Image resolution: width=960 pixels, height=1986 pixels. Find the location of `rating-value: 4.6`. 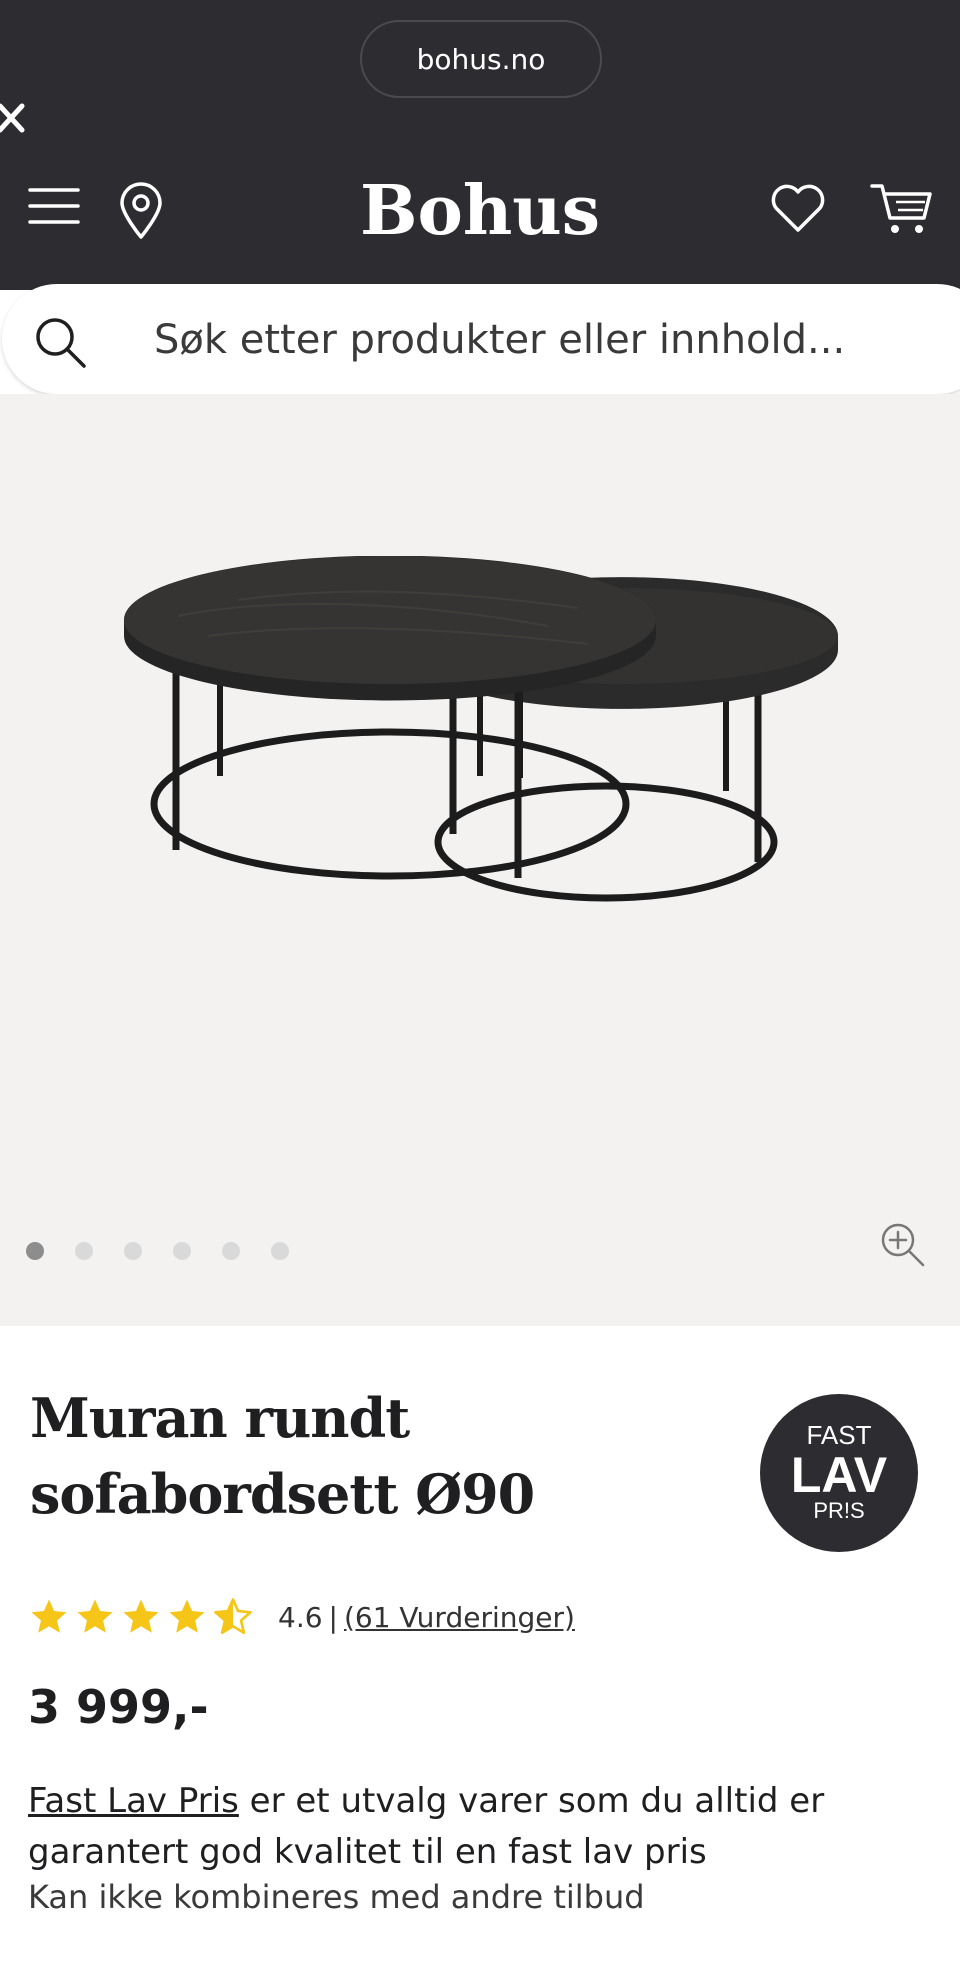

rating-value: 4.6 is located at coordinates (300, 1617).